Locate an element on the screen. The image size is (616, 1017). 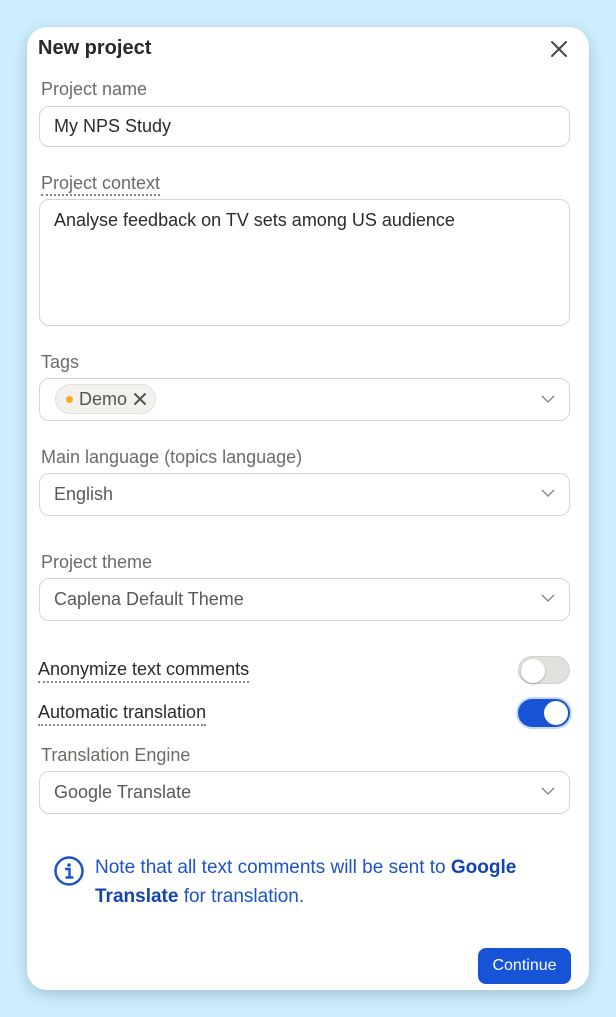
auto-translation-label: Automatic translation is located at coordinates (122, 714).